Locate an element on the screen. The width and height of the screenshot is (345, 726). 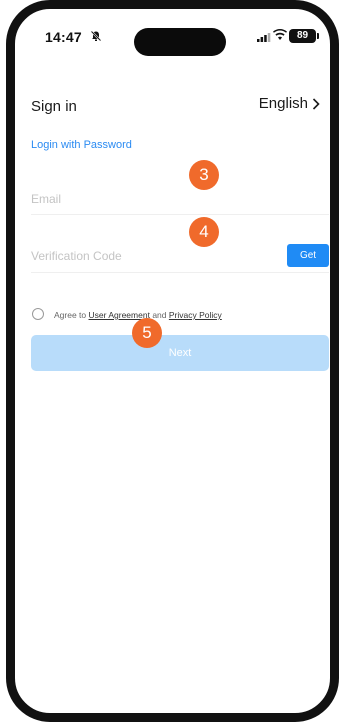
signal-icon is located at coordinates (264, 37).